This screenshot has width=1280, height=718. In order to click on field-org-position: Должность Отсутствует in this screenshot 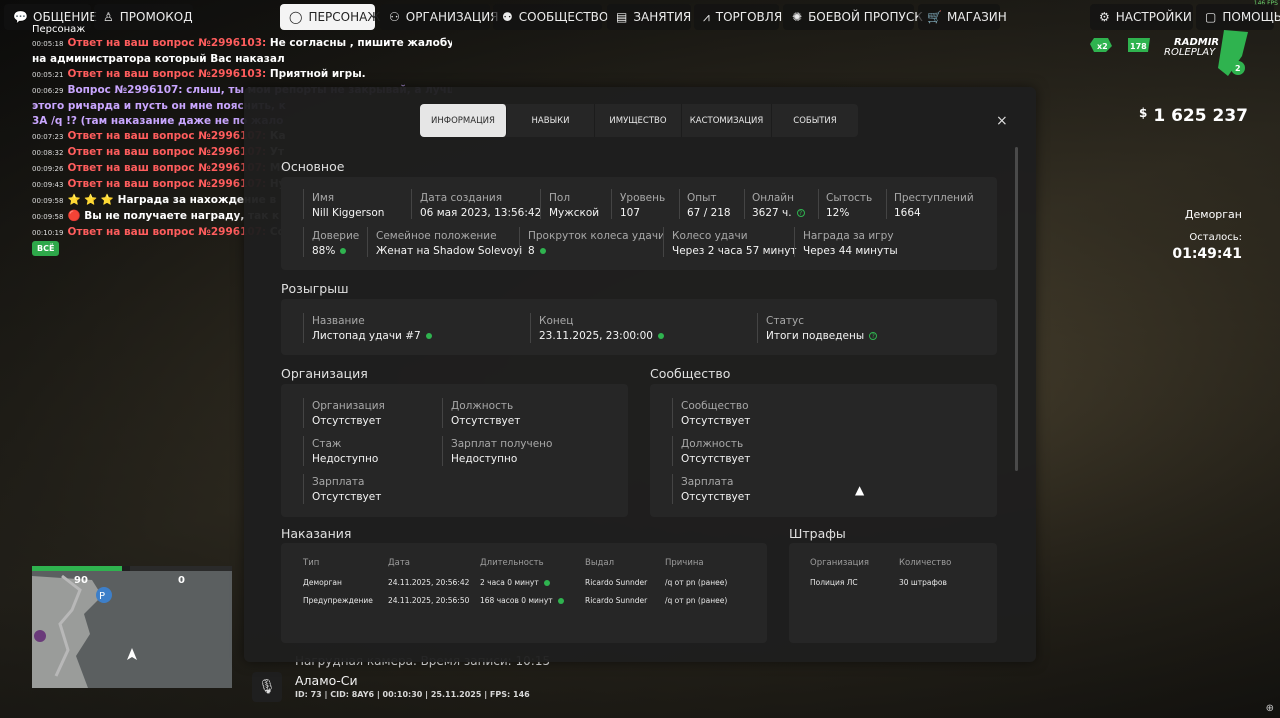, I will do `click(486, 413)`.